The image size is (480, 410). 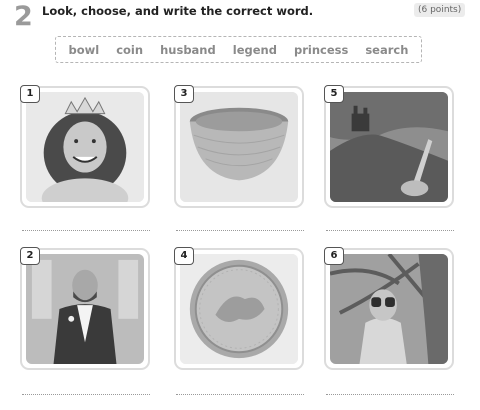 I want to click on word-bank: bowl coin husband legend princess search, so click(x=238, y=49).